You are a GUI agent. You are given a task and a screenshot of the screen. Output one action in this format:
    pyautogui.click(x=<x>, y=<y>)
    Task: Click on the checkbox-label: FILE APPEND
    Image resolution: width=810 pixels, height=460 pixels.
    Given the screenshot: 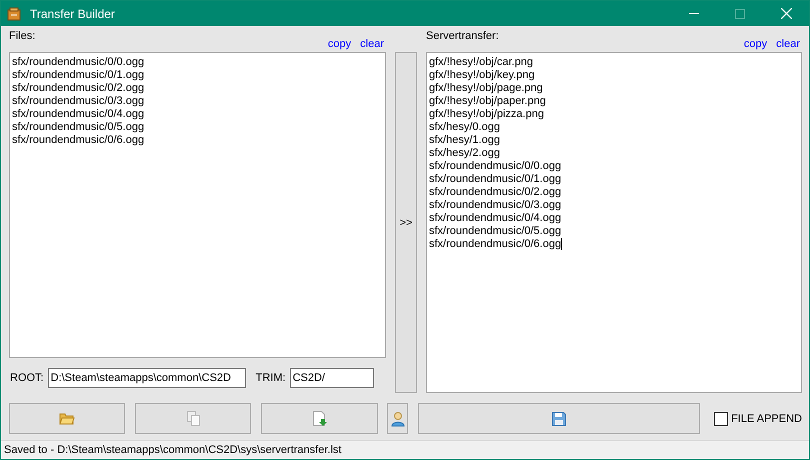 What is the action you would take?
    pyautogui.click(x=766, y=418)
    